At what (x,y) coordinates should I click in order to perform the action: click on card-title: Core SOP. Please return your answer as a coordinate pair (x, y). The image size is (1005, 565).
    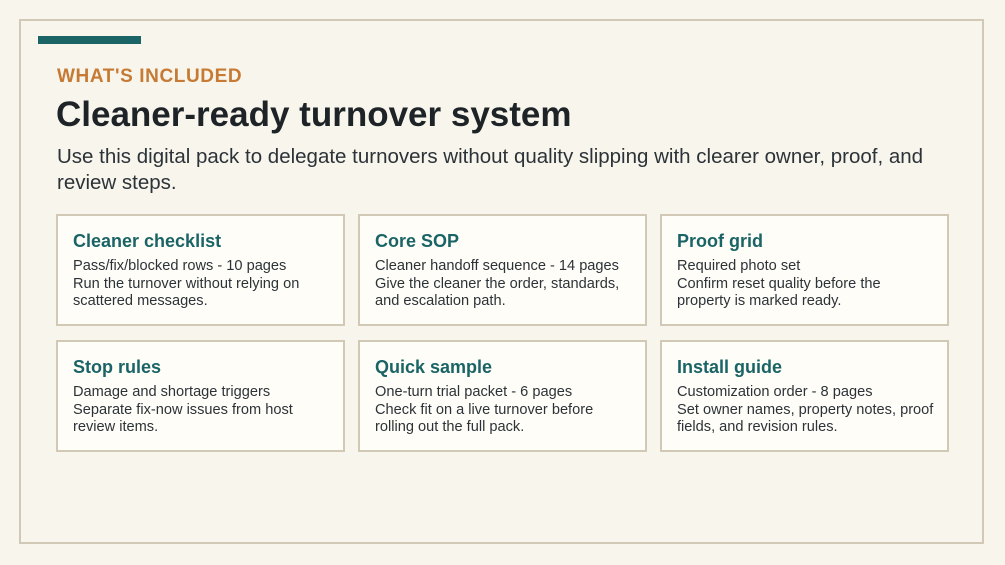
    Looking at the image, I should click on (417, 241).